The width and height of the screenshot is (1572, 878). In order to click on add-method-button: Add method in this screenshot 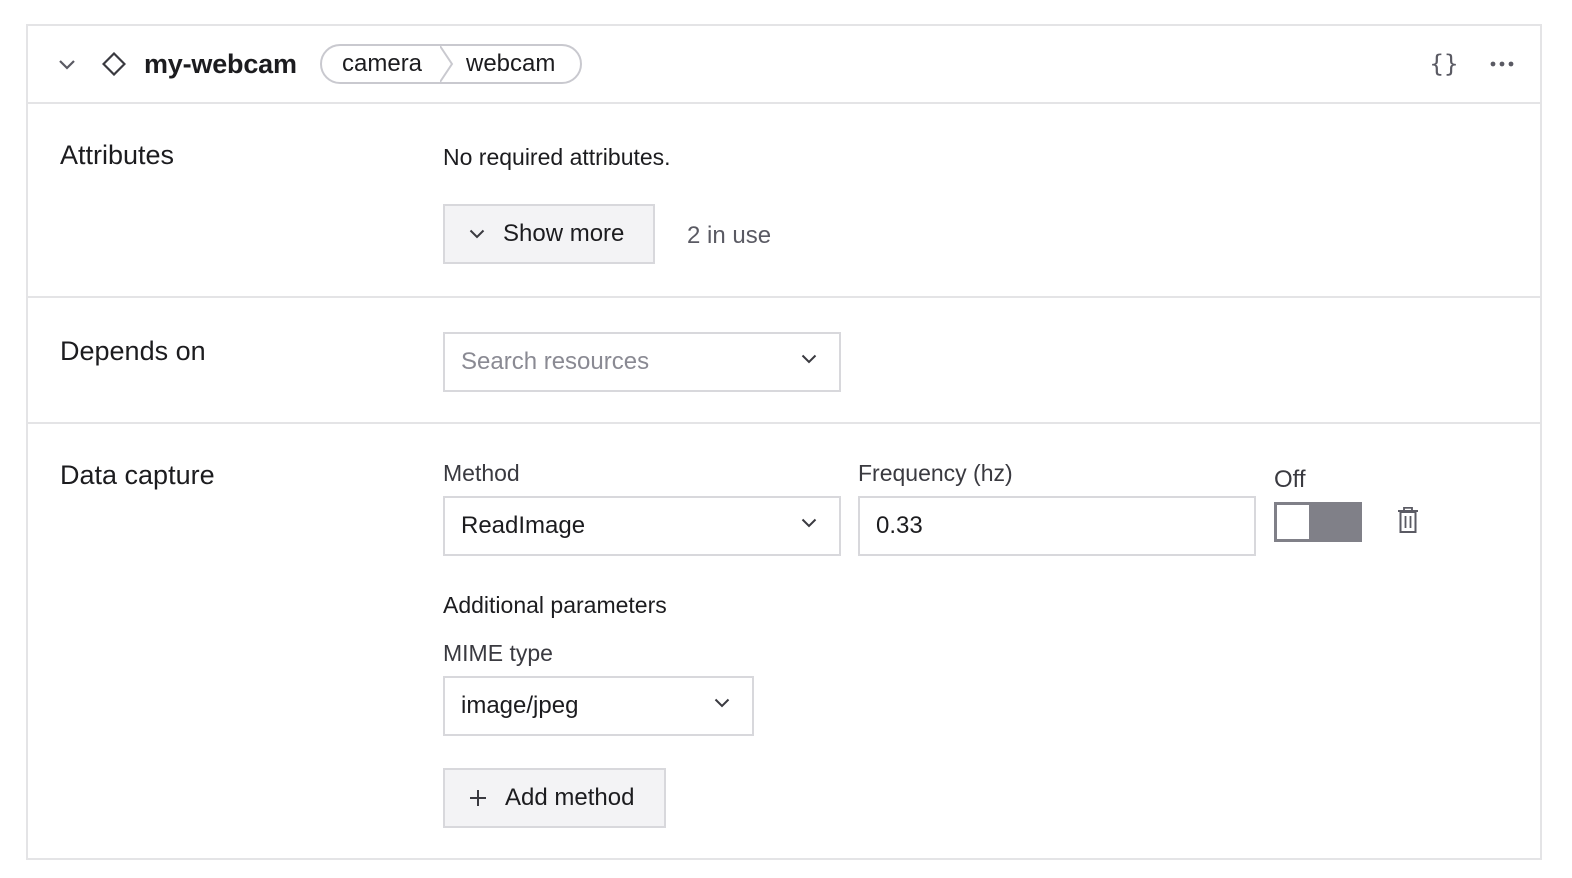, I will do `click(554, 798)`.